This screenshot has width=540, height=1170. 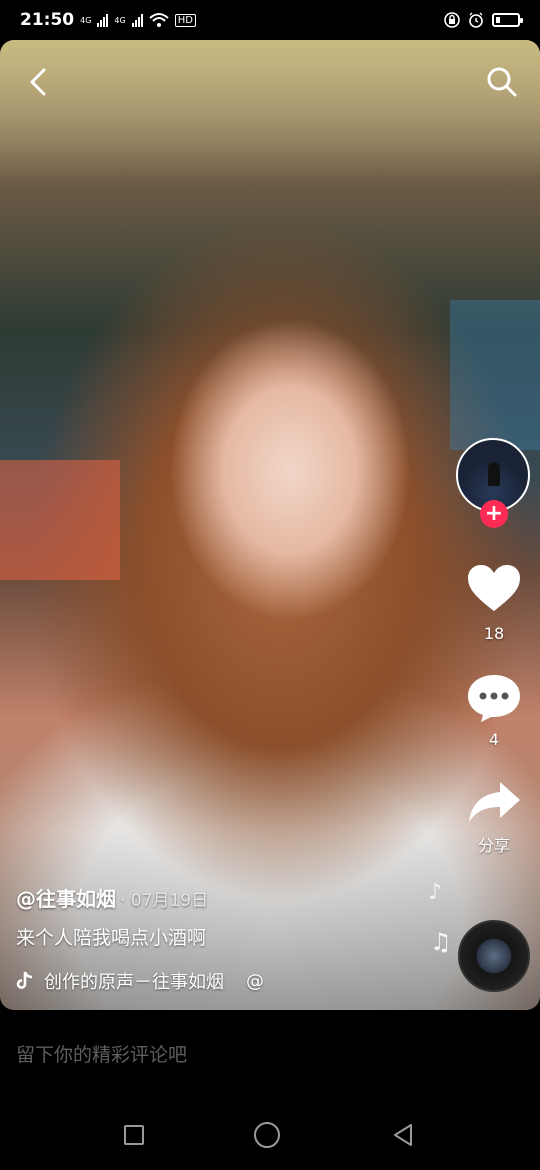 What do you see at coordinates (159, 20) in the screenshot?
I see `wifi-icon` at bounding box center [159, 20].